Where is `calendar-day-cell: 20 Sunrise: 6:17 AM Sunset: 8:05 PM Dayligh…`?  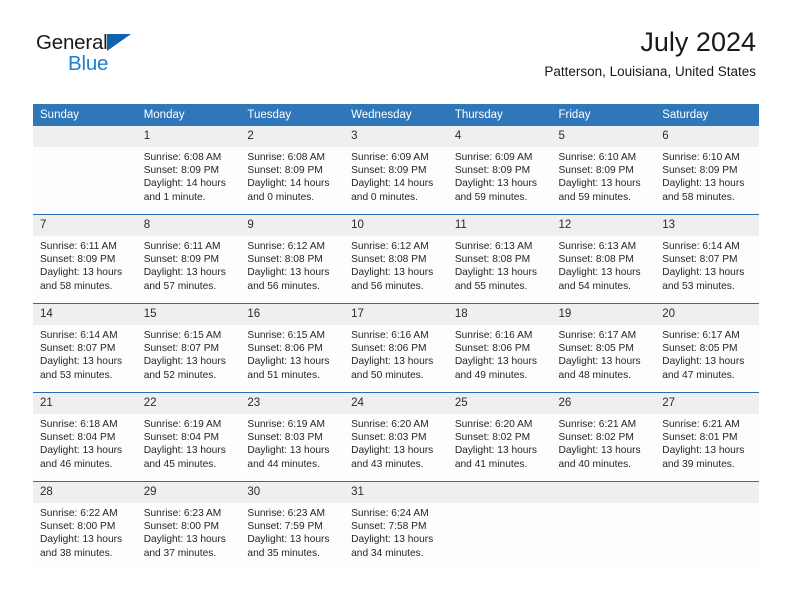
calendar-day-cell: 20 Sunrise: 6:17 AM Sunset: 8:05 PM Dayligh… is located at coordinates (707, 348).